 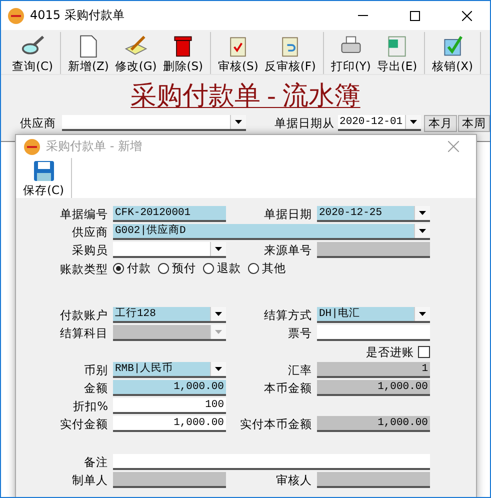 What do you see at coordinates (83, 268) in the screenshot?
I see `field-label: 账款类型` at bounding box center [83, 268].